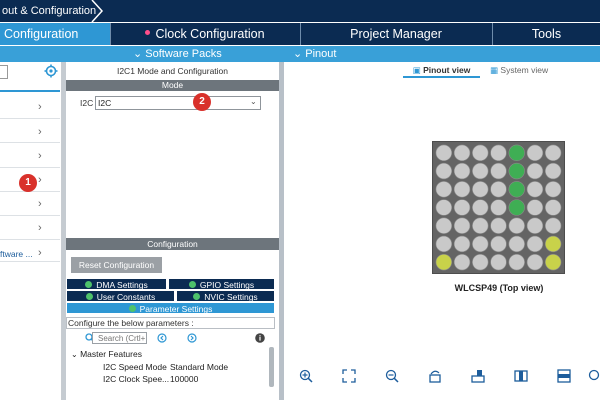  I want to click on reset-configuration-button: Reset Configuration, so click(116, 265).